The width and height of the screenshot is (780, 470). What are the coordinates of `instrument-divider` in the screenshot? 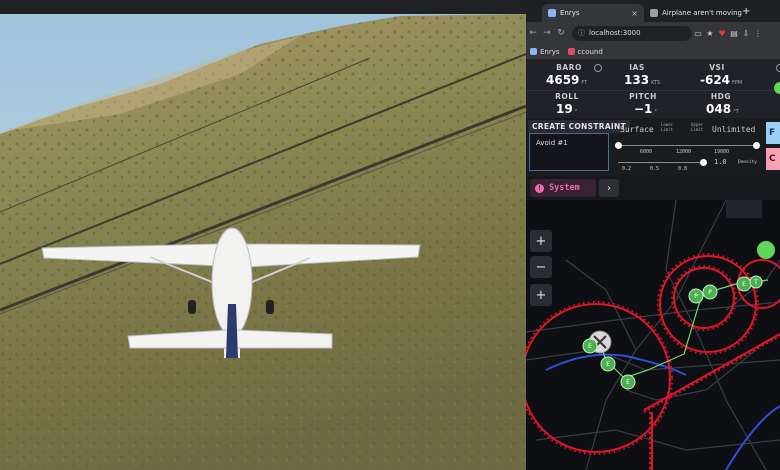 It's located at (653, 90).